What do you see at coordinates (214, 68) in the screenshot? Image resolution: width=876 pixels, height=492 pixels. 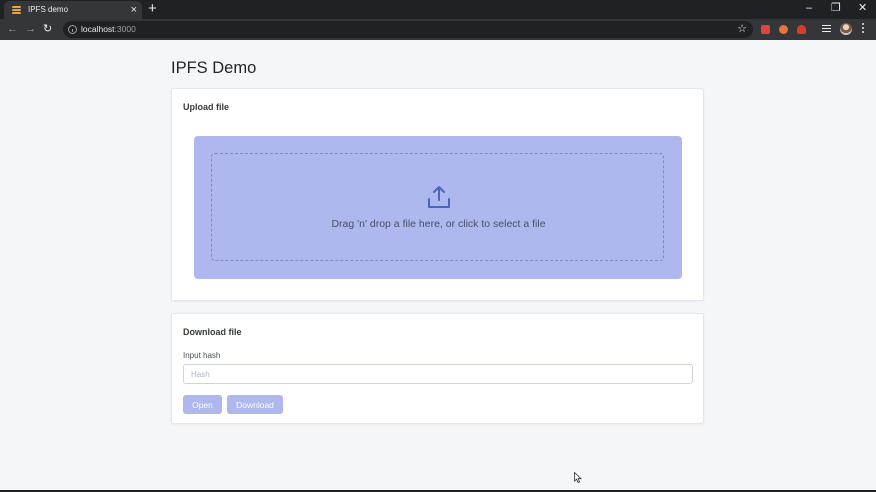 I see `page-title: IPFS Demo` at bounding box center [214, 68].